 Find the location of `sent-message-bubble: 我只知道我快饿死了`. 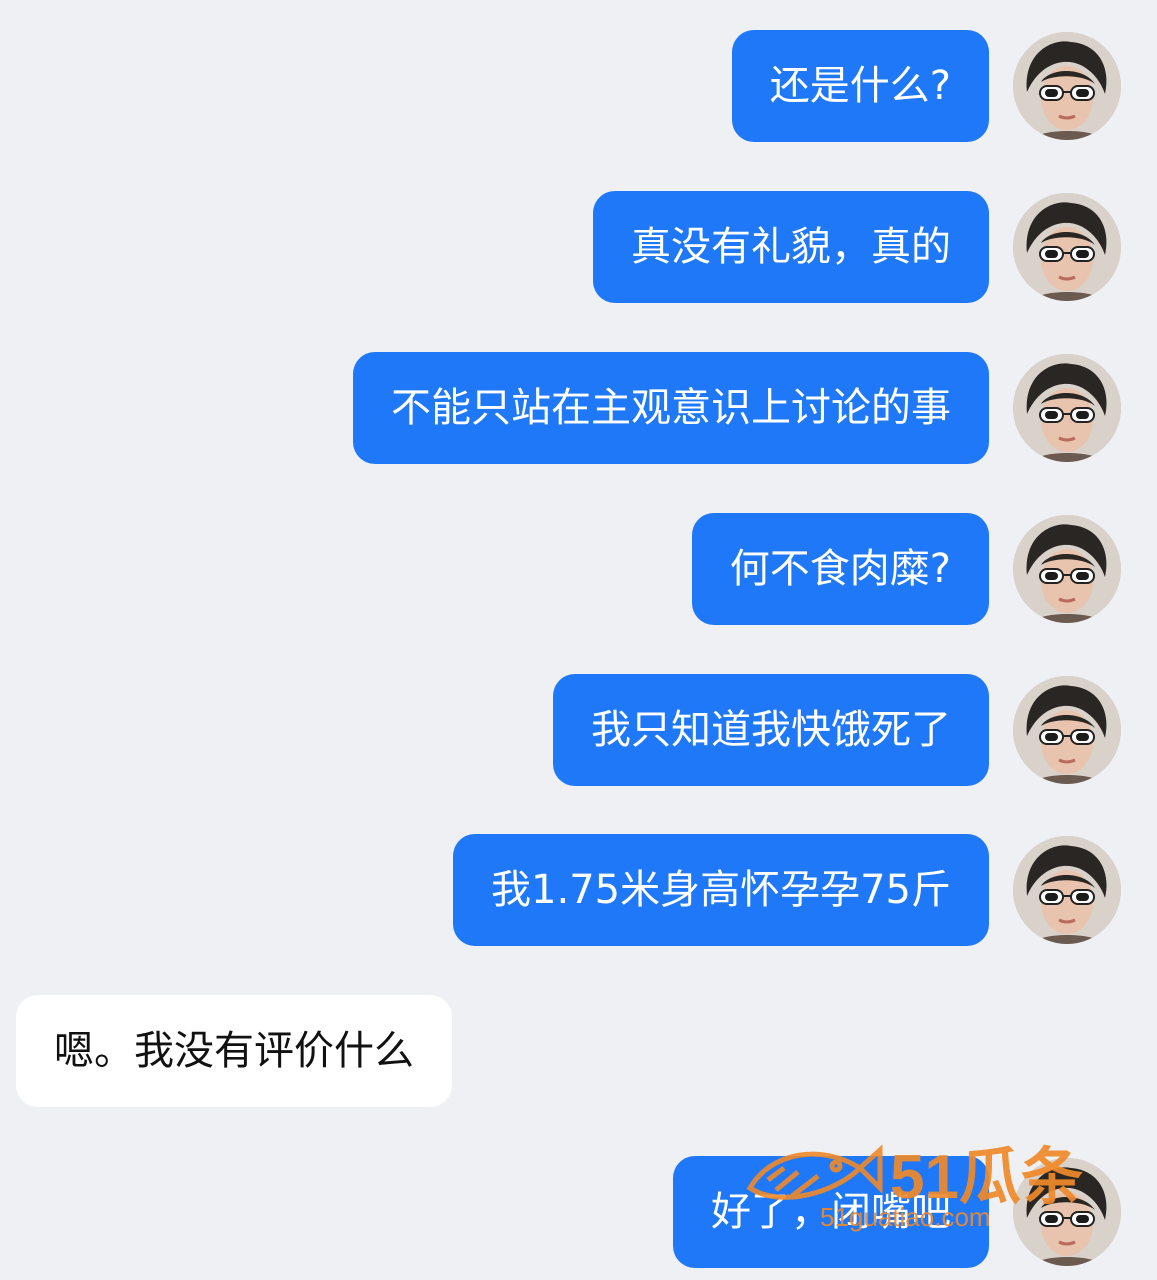

sent-message-bubble: 我只知道我快饿死了 is located at coordinates (771, 730).